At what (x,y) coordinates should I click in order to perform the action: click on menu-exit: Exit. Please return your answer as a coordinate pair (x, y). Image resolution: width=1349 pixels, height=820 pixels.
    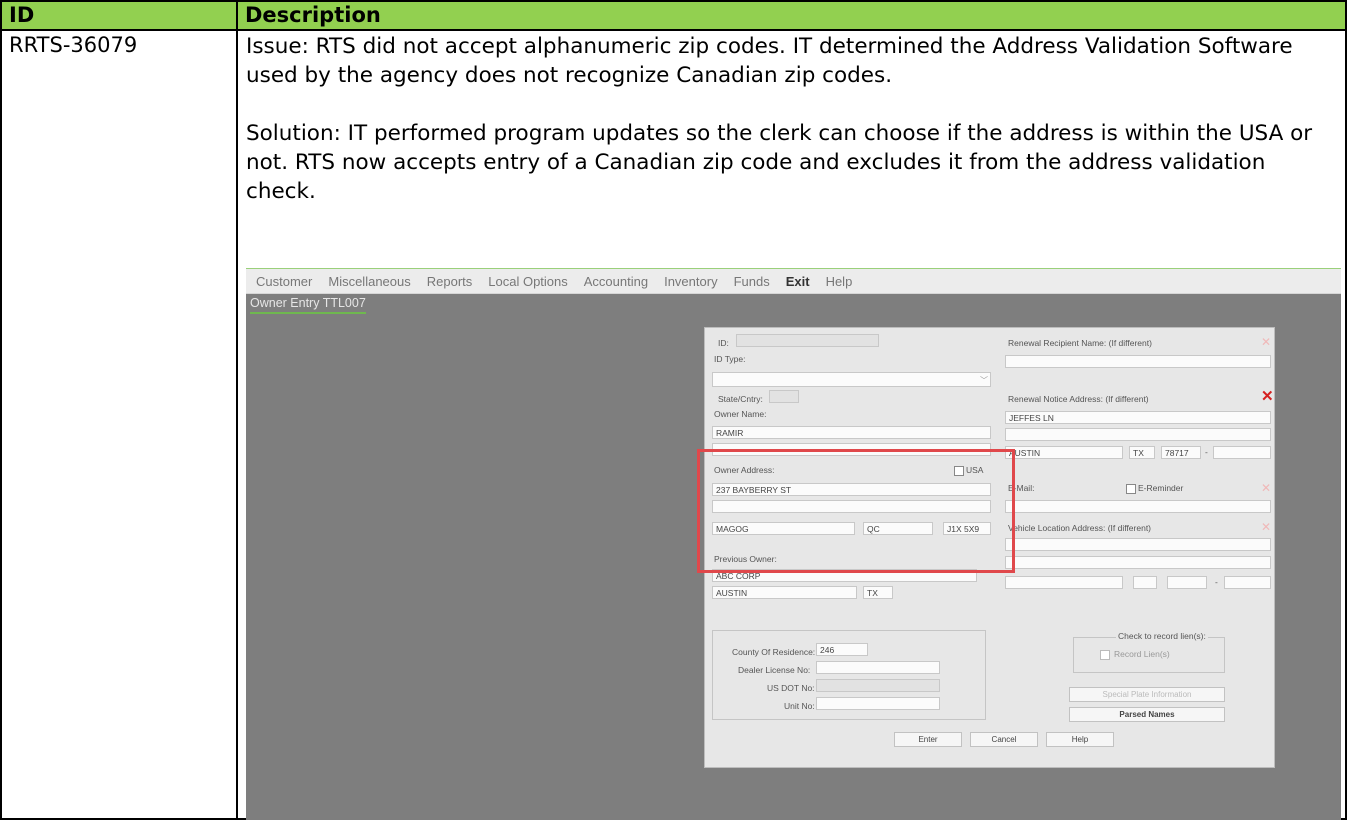
    Looking at the image, I should click on (798, 281).